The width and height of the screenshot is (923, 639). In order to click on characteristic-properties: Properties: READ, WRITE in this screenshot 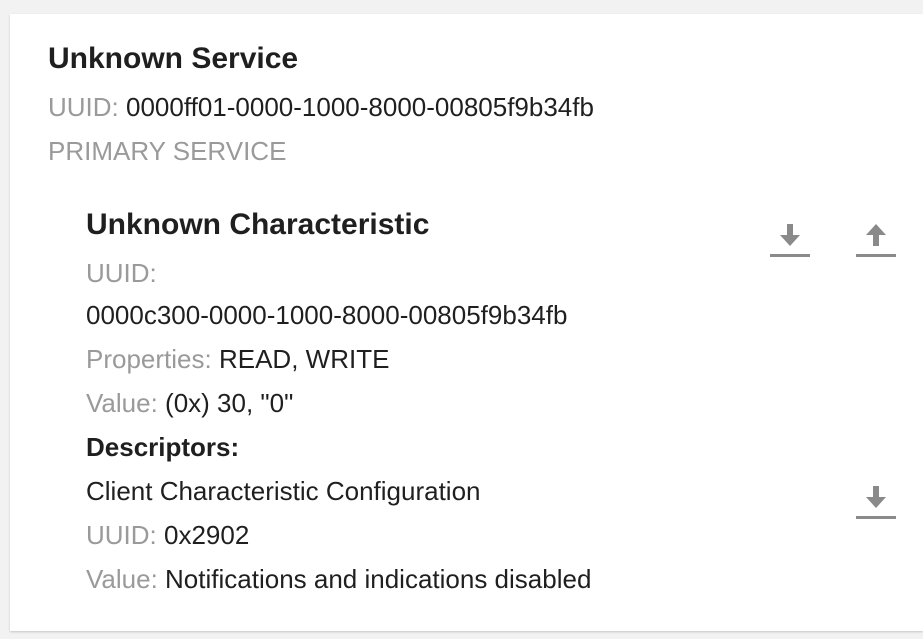, I will do `click(237, 359)`.